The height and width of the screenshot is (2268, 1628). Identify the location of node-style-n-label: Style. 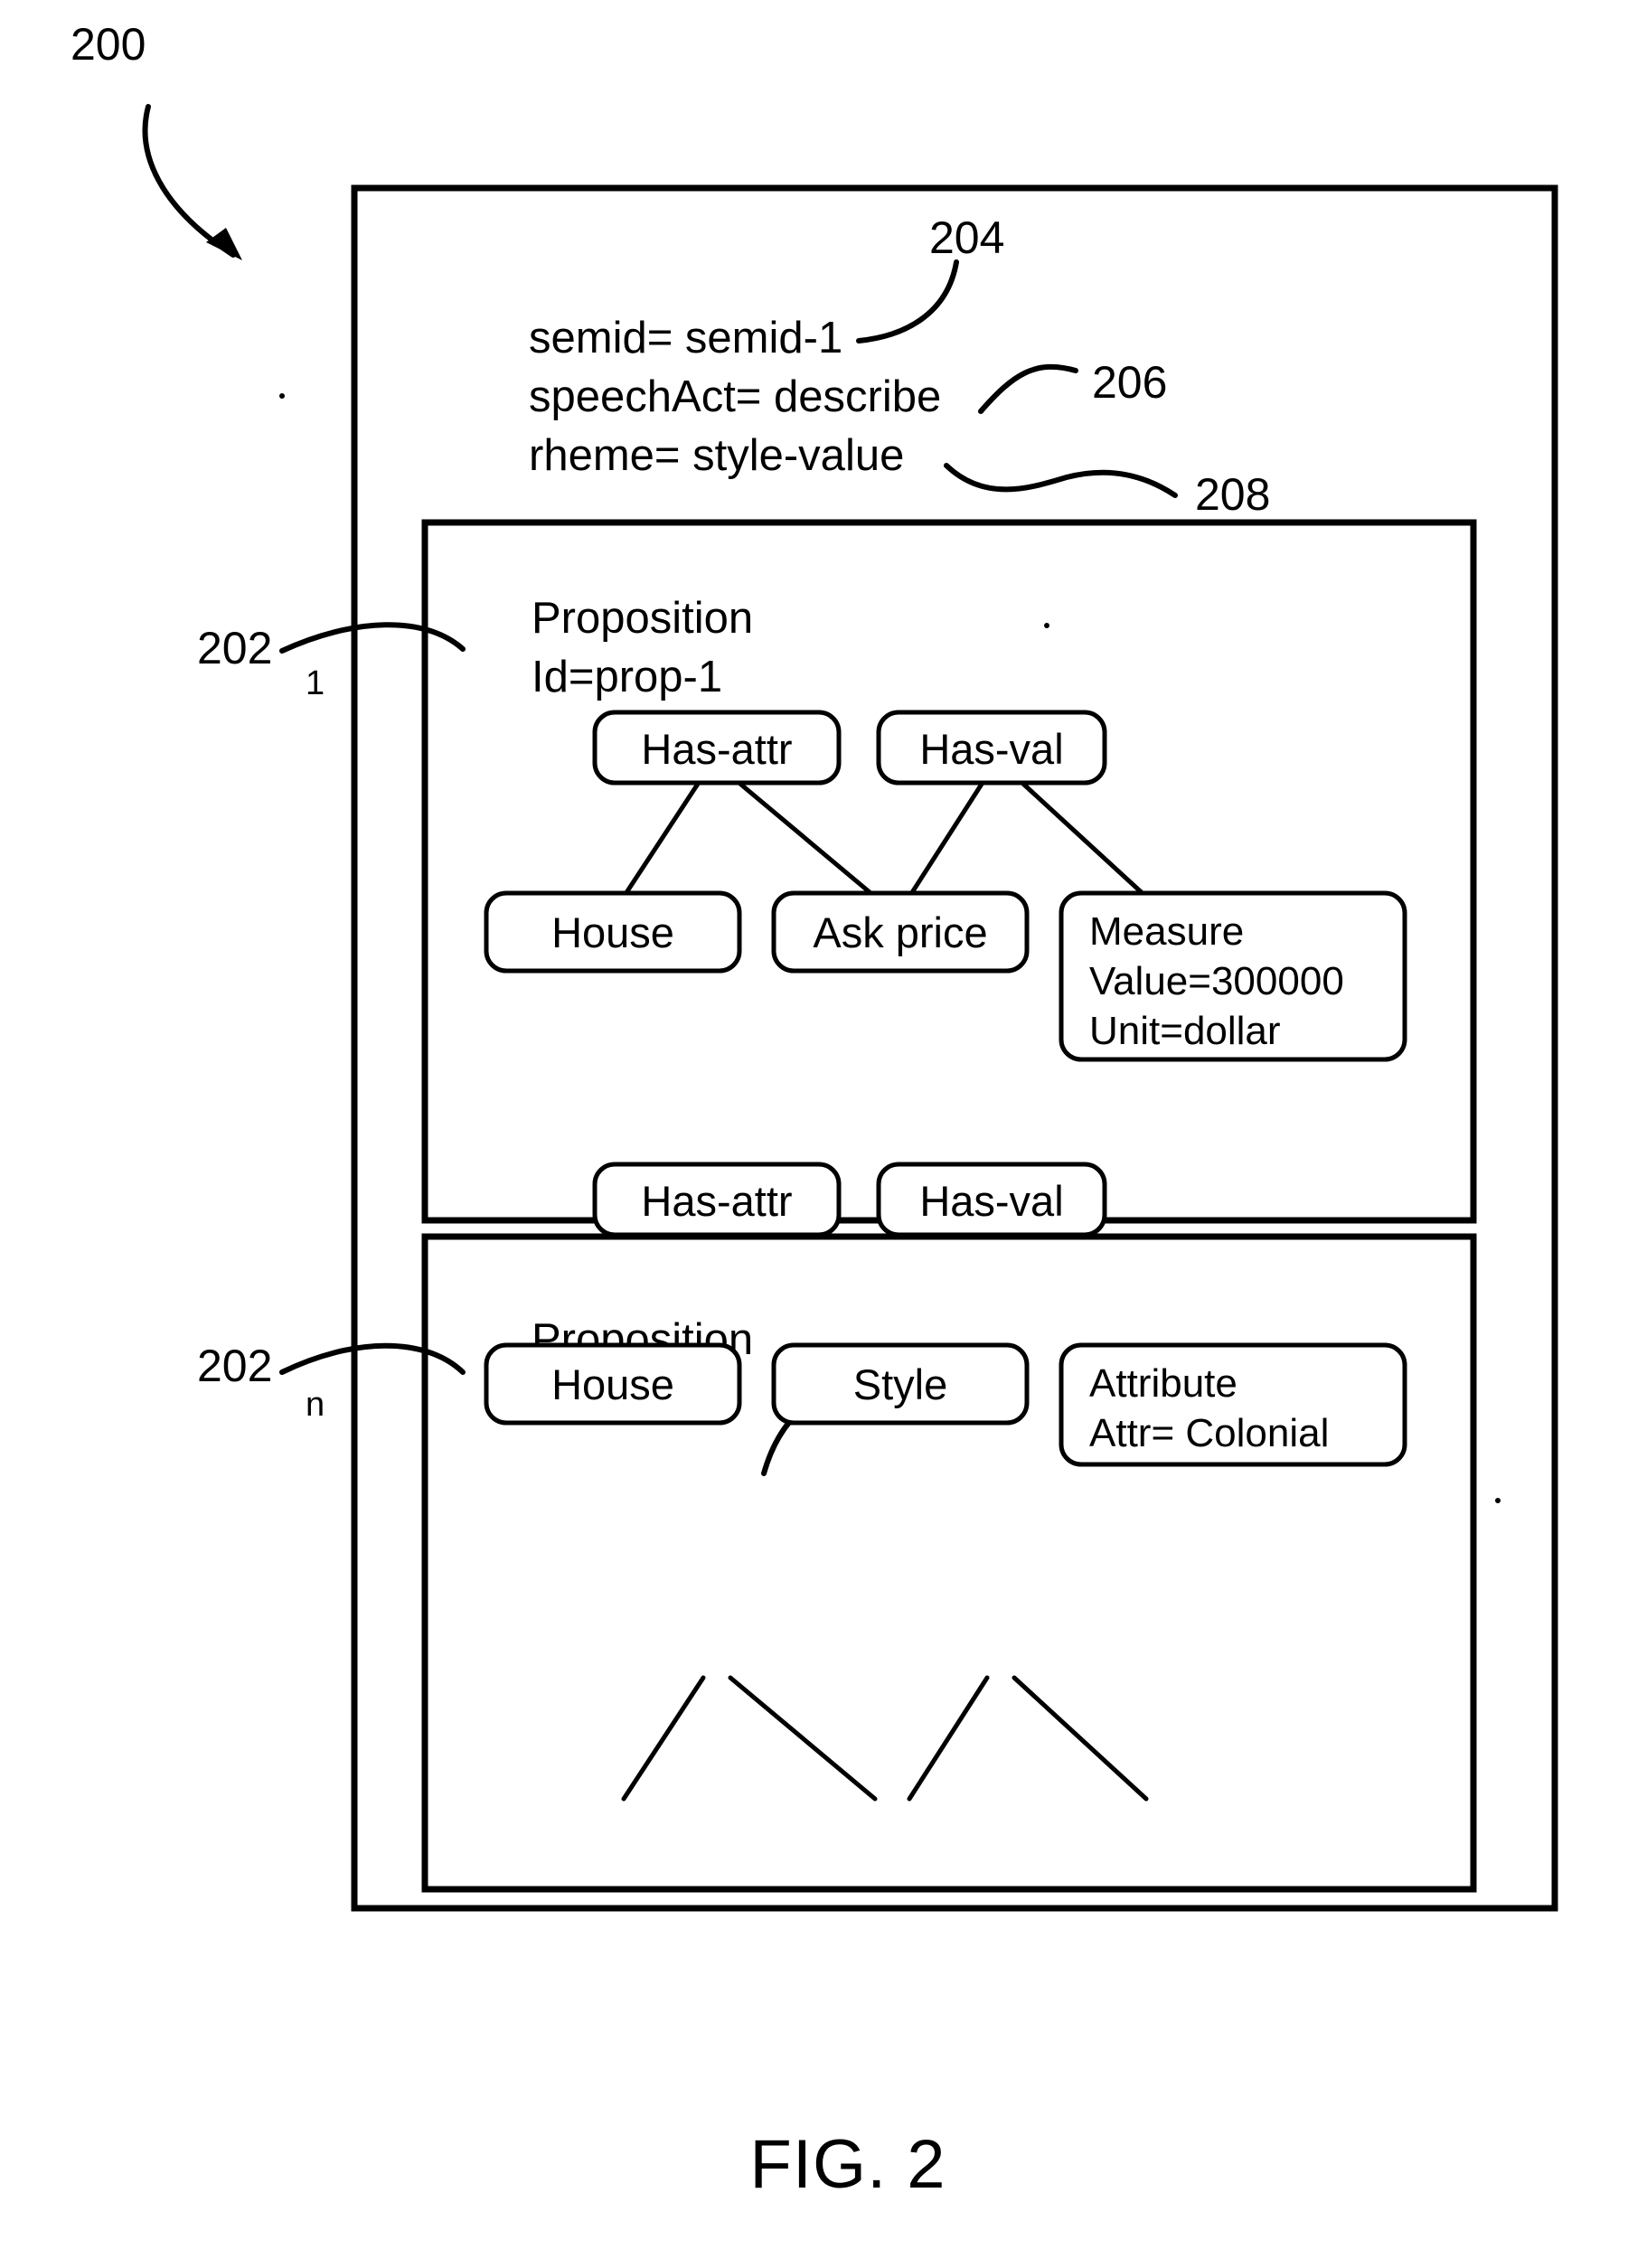
(900, 1384).